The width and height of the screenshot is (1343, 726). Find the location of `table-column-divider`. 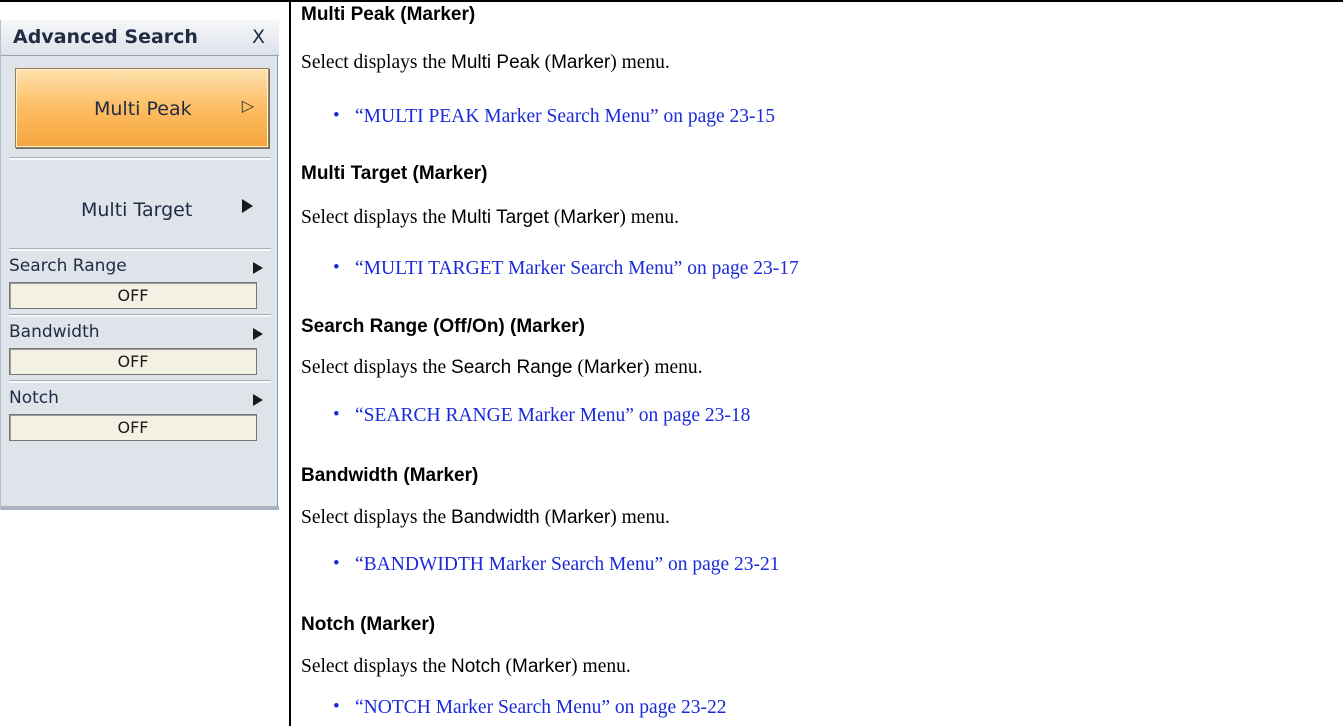

table-column-divider is located at coordinates (290, 363).